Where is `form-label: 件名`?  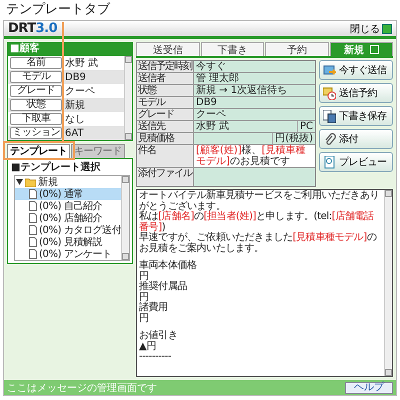 form-label: 件名 is located at coordinates (165, 156).